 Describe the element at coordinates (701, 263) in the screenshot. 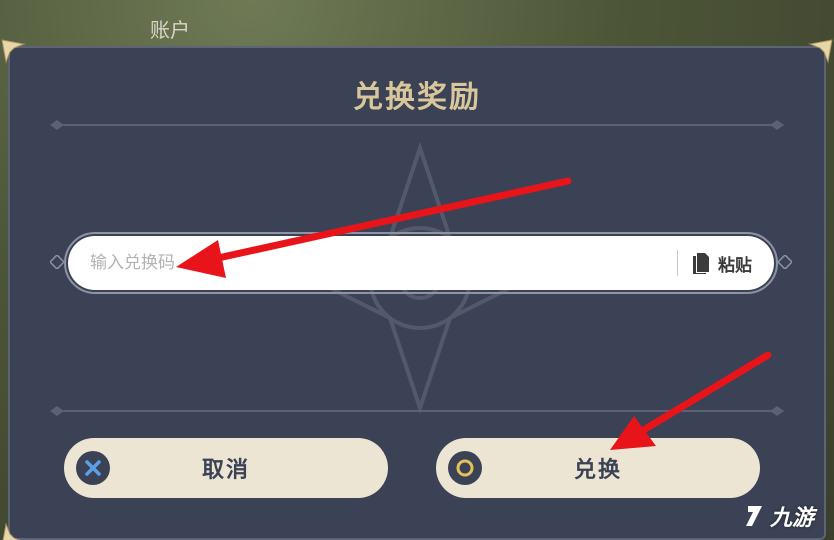

I see `paste-icon` at that location.